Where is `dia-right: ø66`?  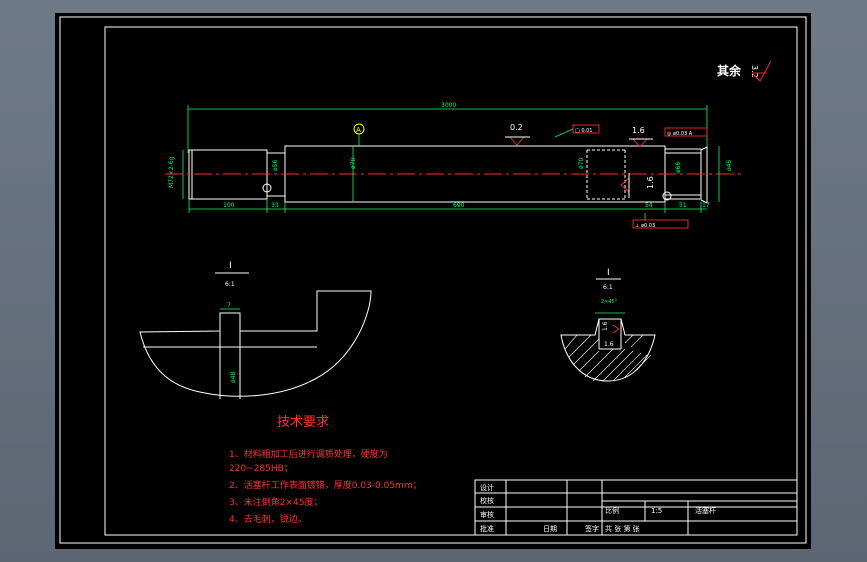 dia-right: ø66 is located at coordinates (678, 167).